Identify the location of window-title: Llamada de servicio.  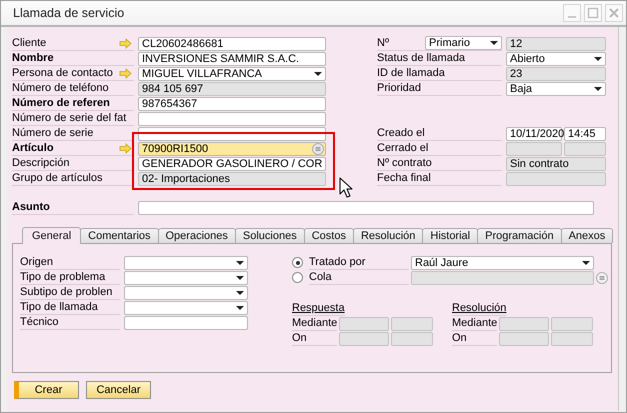
(69, 13).